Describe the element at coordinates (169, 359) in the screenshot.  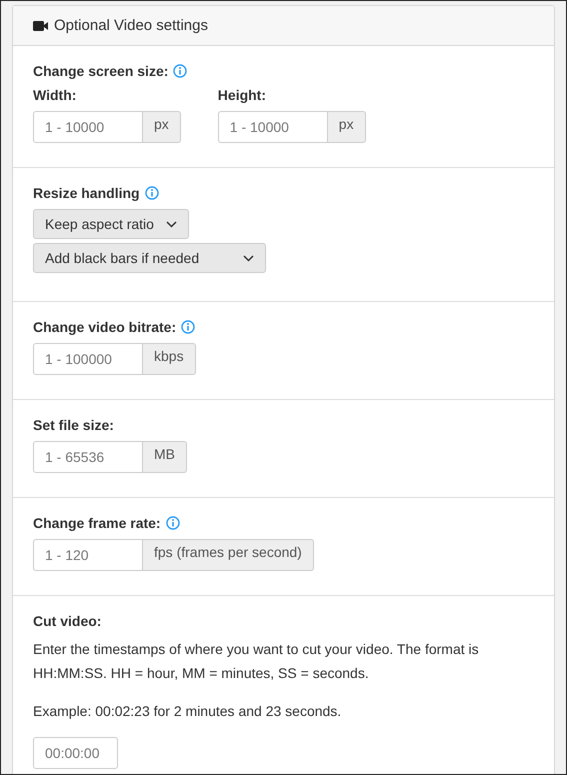
I see `unit-label: kbps` at that location.